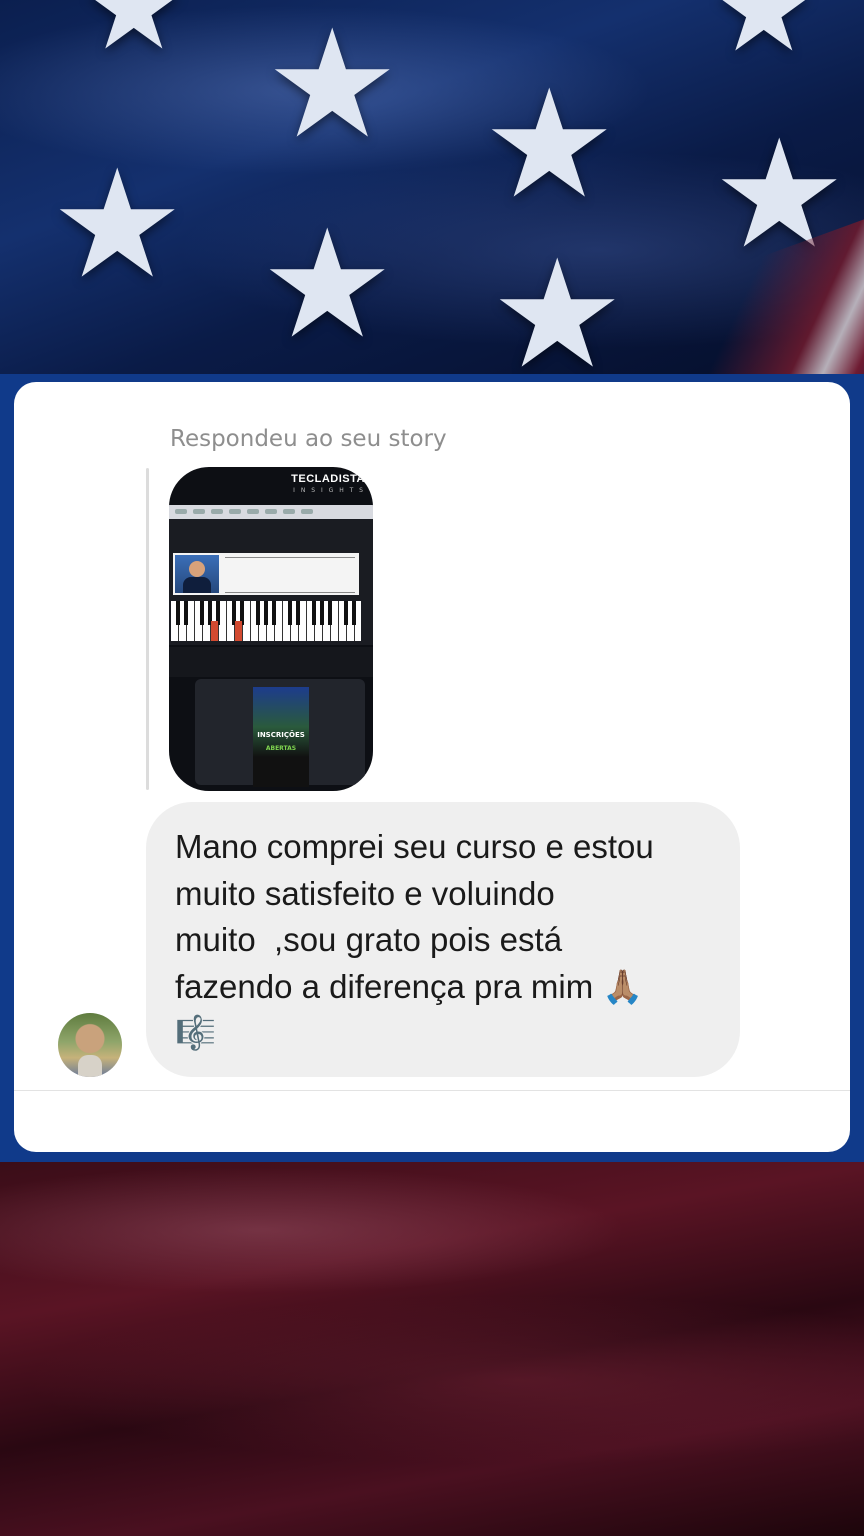  Describe the element at coordinates (197, 574) in the screenshot. I see `webcam-feed` at that location.